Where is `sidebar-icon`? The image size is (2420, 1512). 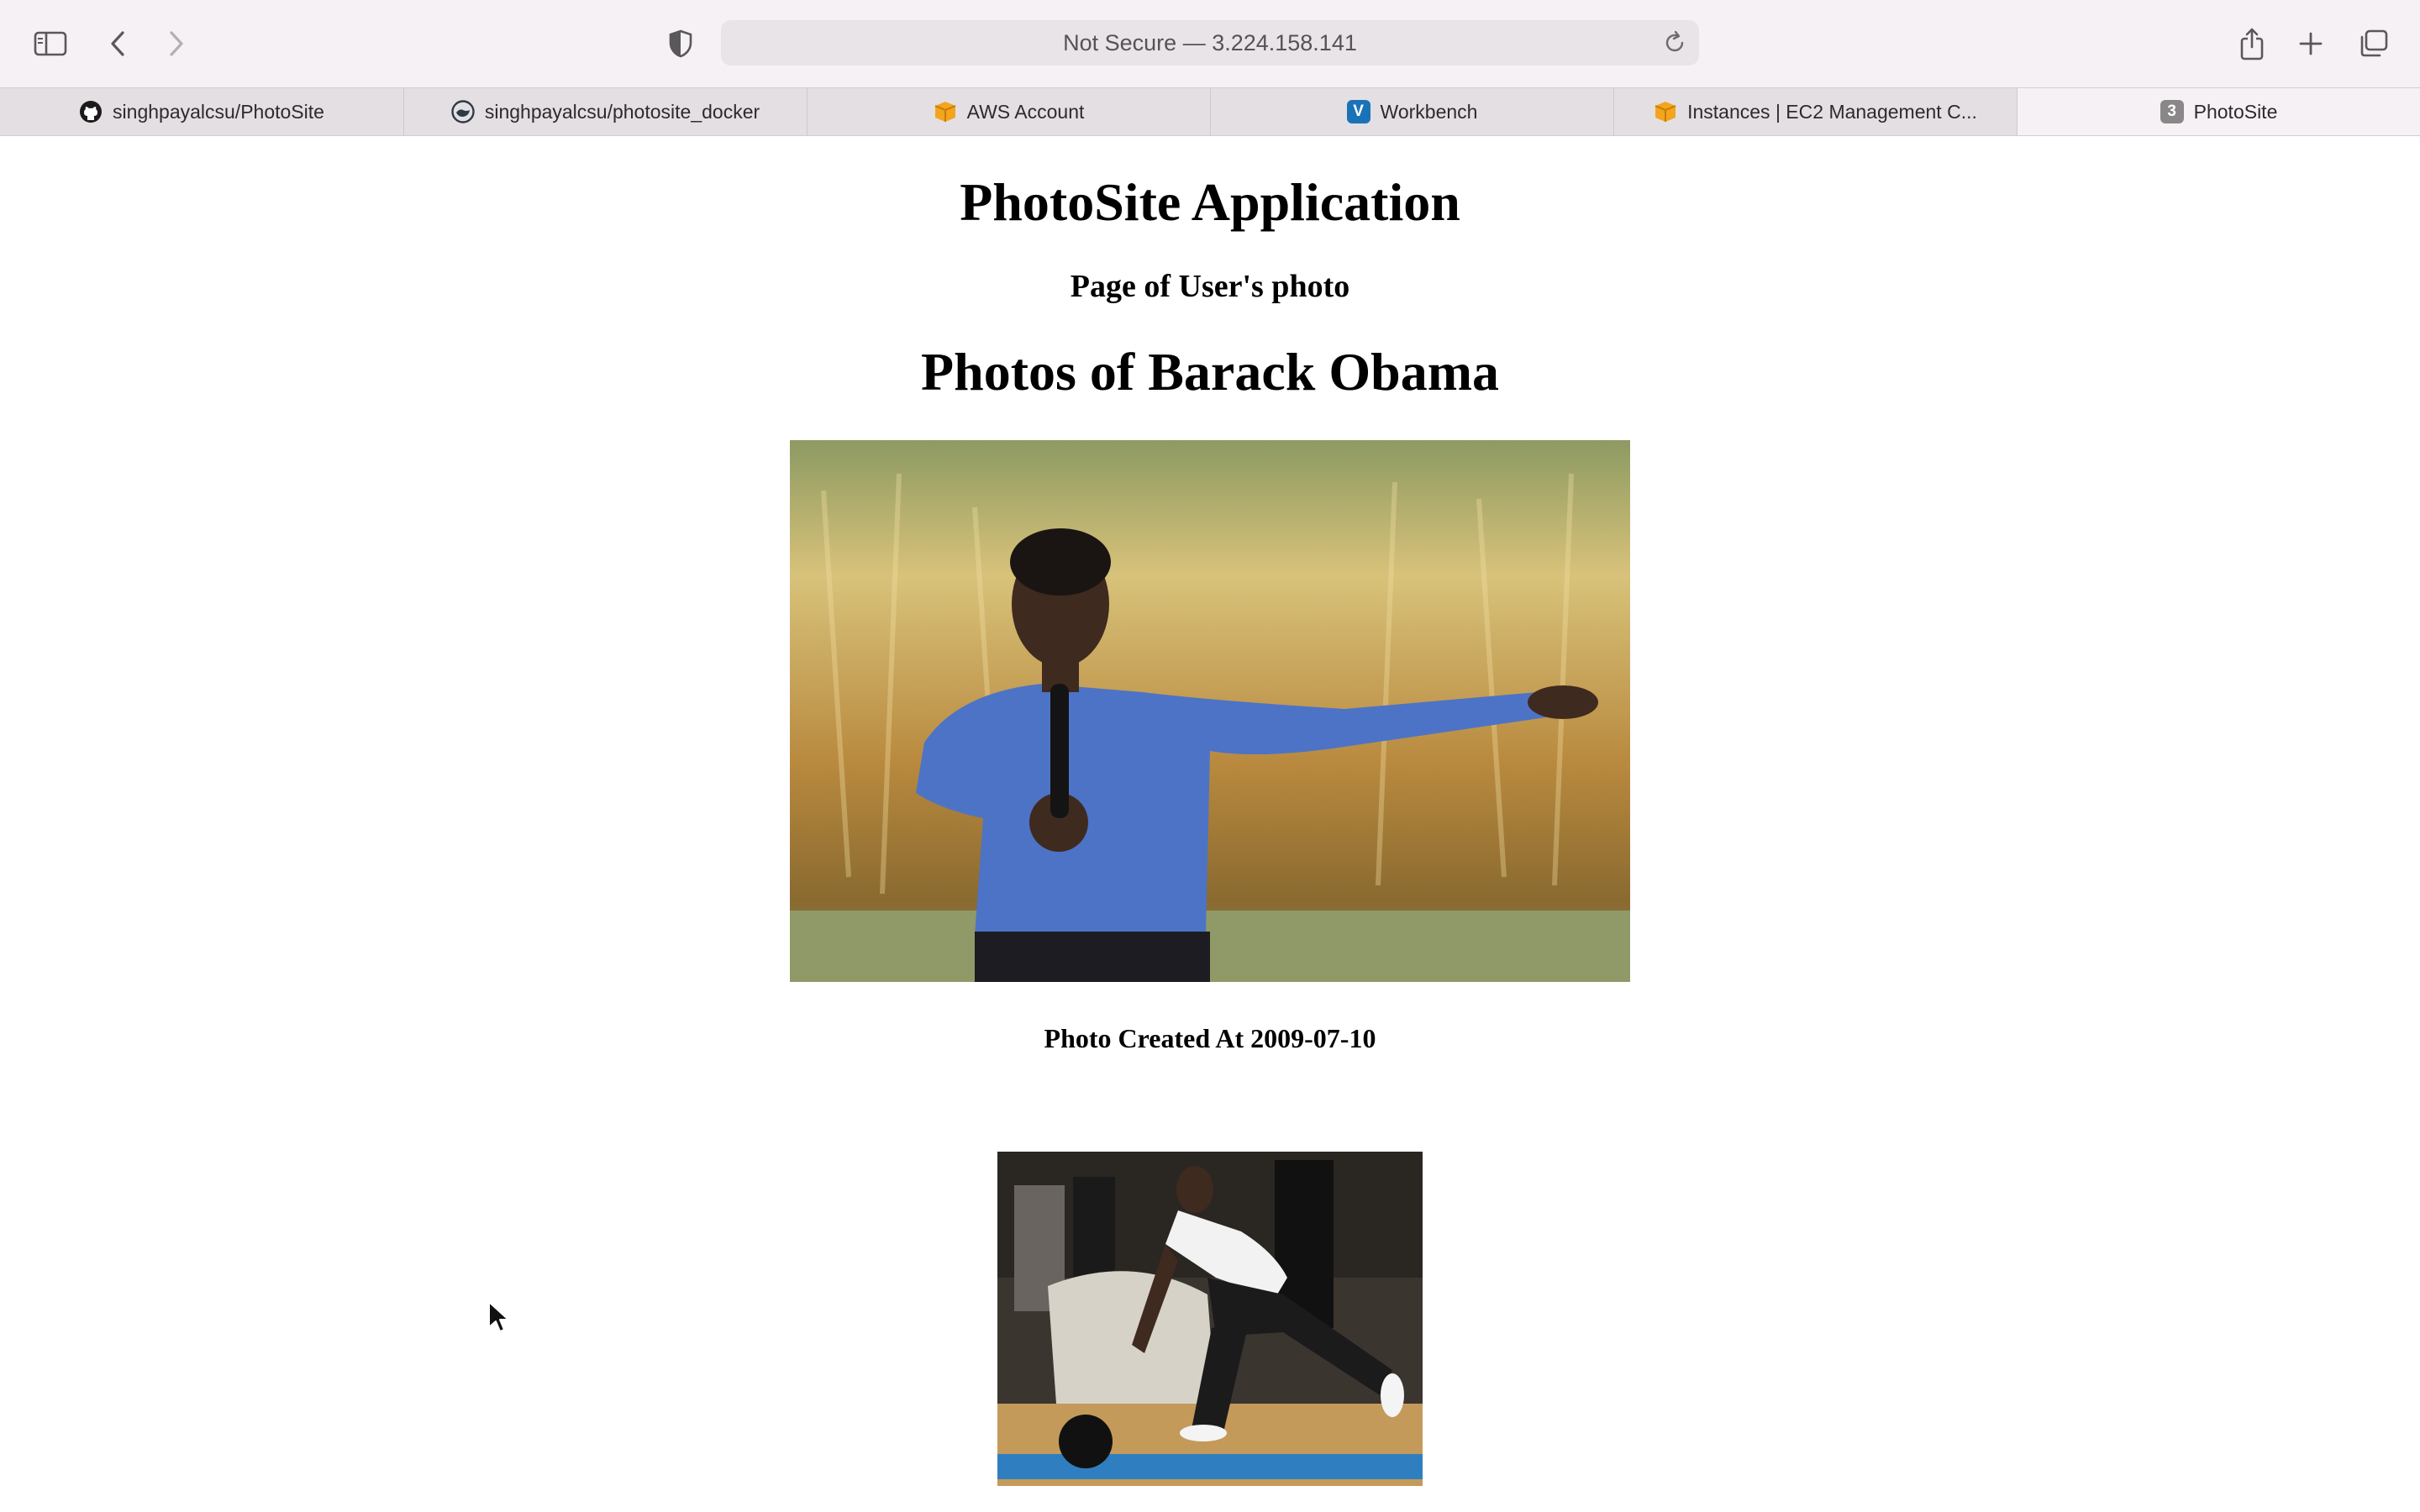
sidebar-icon is located at coordinates (51, 43).